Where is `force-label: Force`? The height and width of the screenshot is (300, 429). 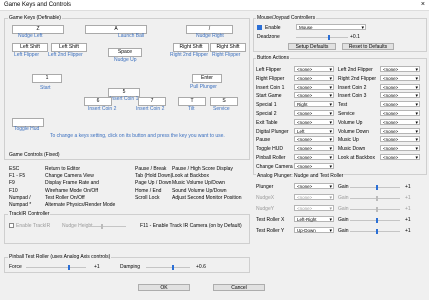
force-label: Force is located at coordinates (15, 267).